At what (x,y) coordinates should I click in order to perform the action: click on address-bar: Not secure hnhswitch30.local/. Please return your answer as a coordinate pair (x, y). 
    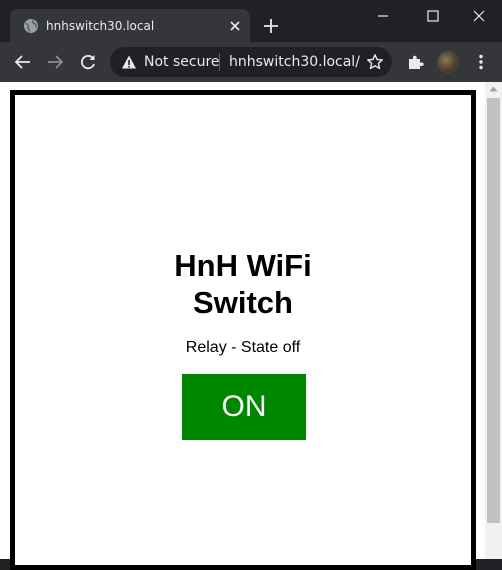
    Looking at the image, I should click on (251, 62).